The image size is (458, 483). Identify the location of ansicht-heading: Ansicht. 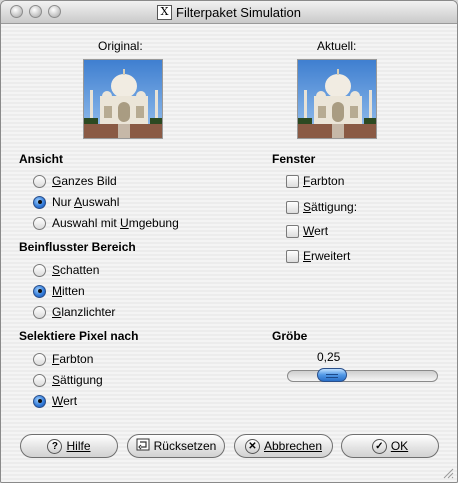
(41, 159).